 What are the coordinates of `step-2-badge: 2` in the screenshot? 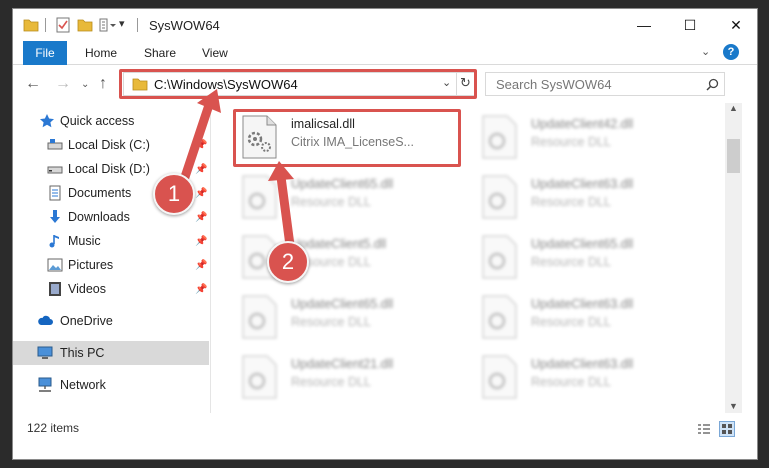 It's located at (288, 262).